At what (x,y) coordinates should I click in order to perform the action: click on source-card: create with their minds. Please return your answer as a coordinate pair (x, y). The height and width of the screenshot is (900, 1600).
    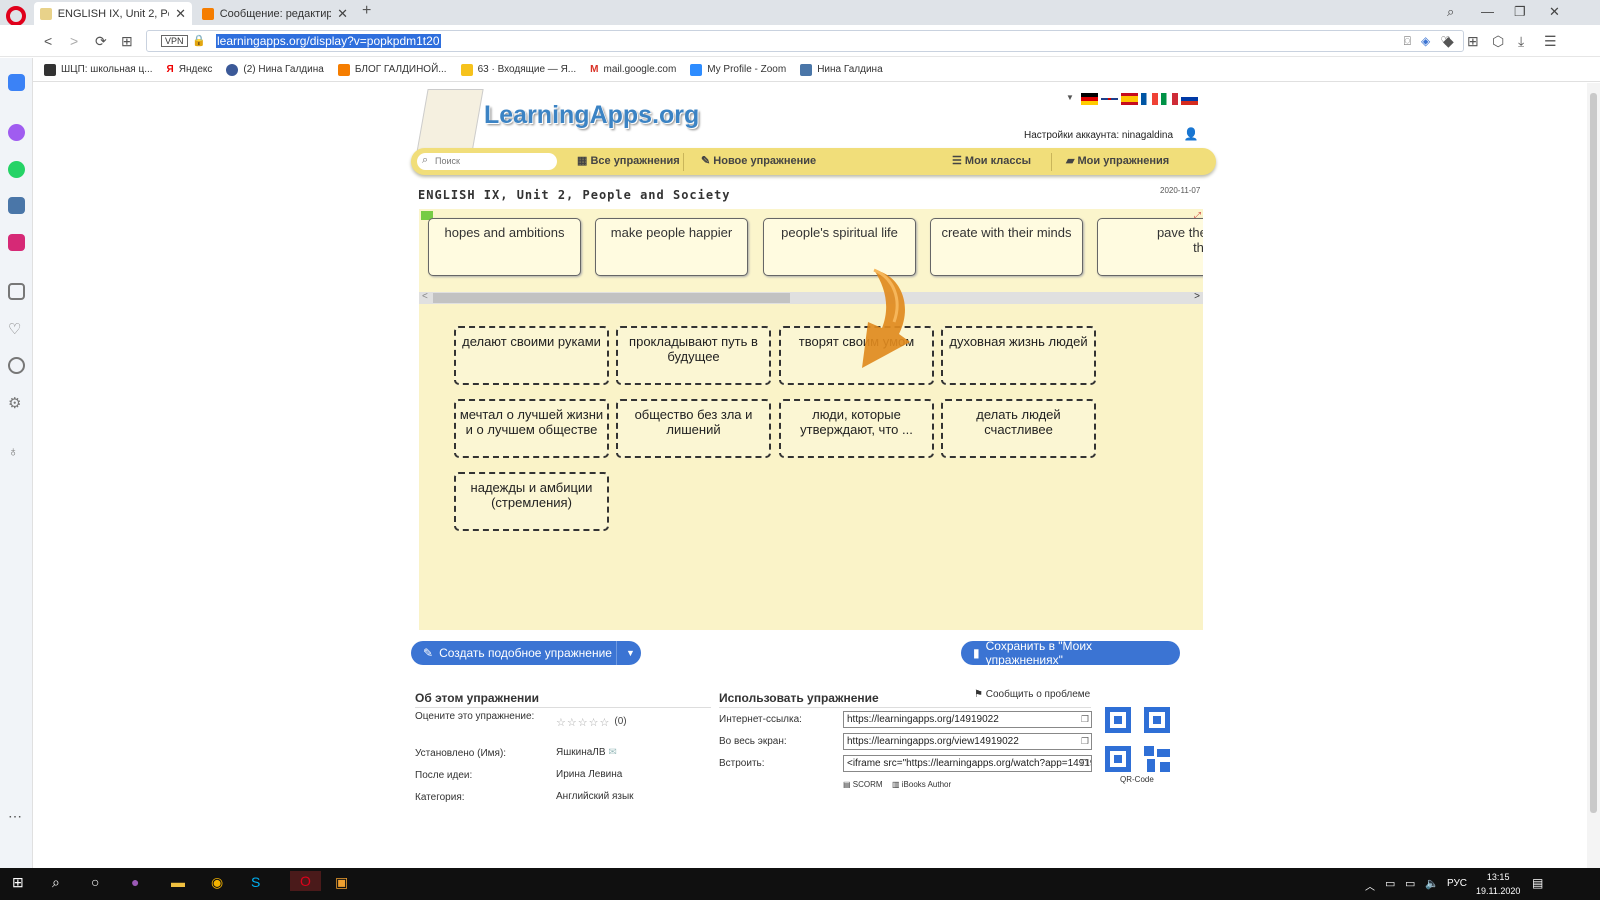
    Looking at the image, I should click on (1006, 247).